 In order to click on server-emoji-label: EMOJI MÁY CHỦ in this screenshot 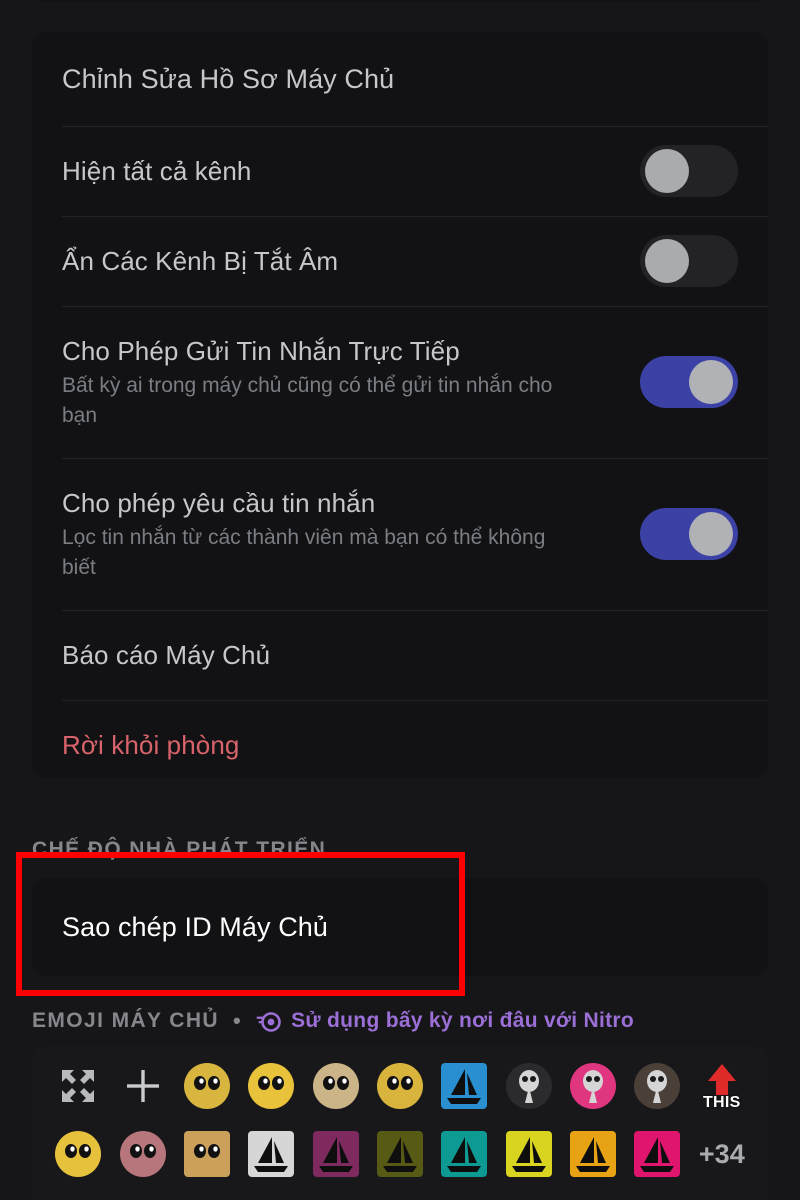, I will do `click(125, 1020)`.